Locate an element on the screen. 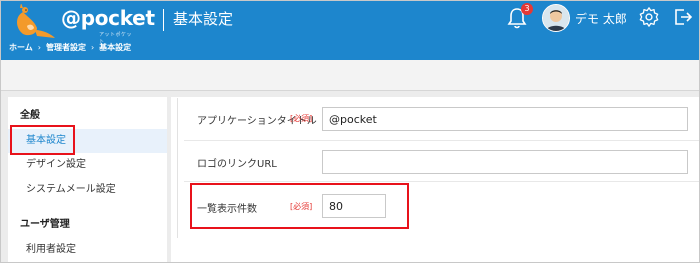 The height and width of the screenshot is (263, 700). field-label-logo-link-url: ロゴのリンクURL is located at coordinates (237, 164).